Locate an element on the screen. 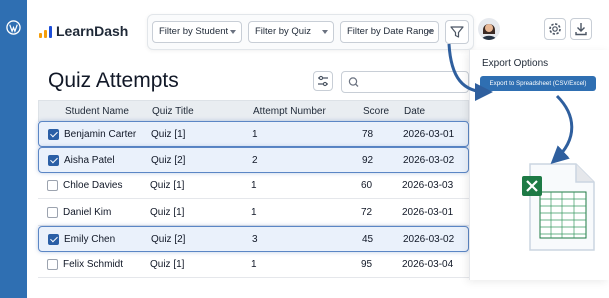 The width and height of the screenshot is (609, 298). attempt-number-cell: 3 is located at coordinates (255, 239).